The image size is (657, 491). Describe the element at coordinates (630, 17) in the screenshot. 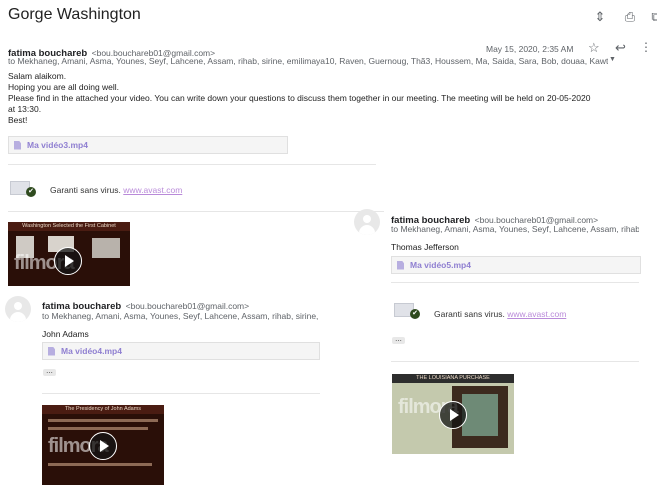

I see `print-icon: ⎙` at that location.